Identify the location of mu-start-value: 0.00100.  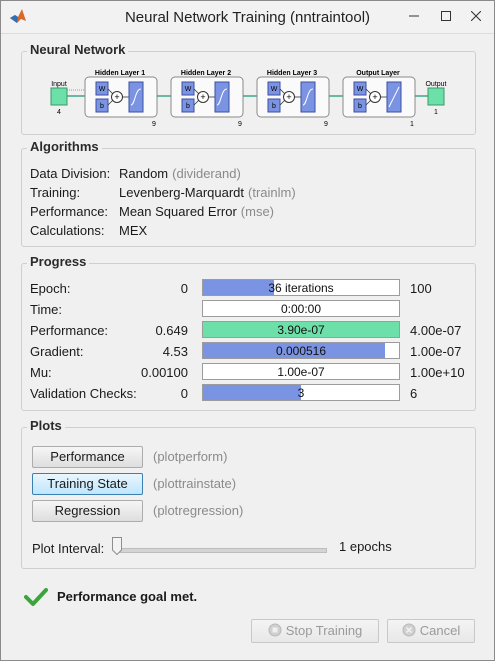
(164, 372).